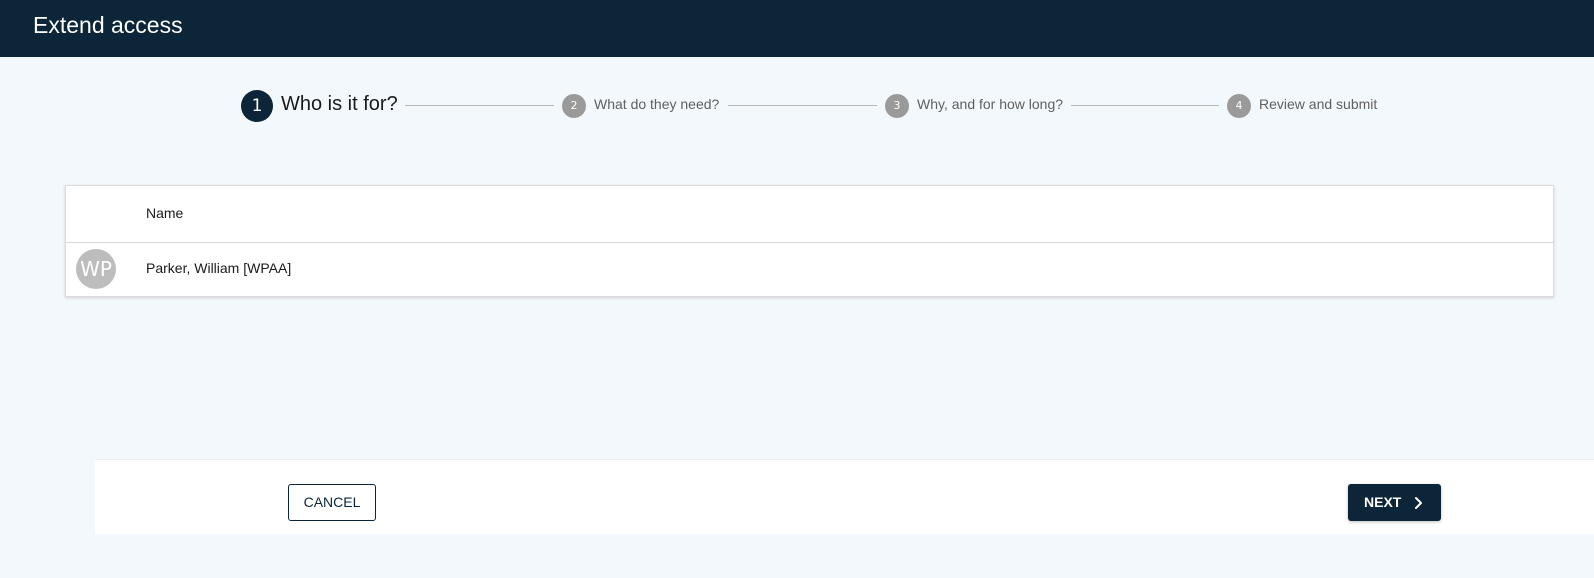 The height and width of the screenshot is (578, 1594). What do you see at coordinates (897, 106) in the screenshot?
I see `step-3-number: 3` at bounding box center [897, 106].